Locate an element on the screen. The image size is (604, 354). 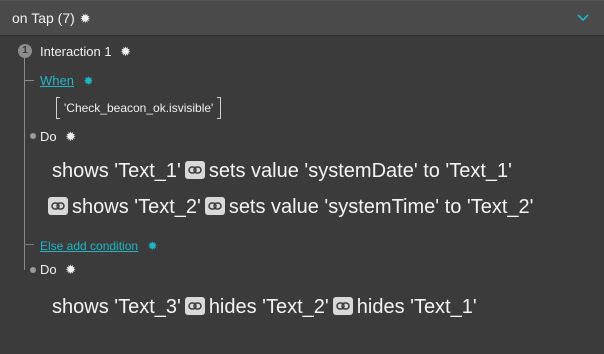
interaction-row: Interaction 1 ✹ is located at coordinates (85, 51).